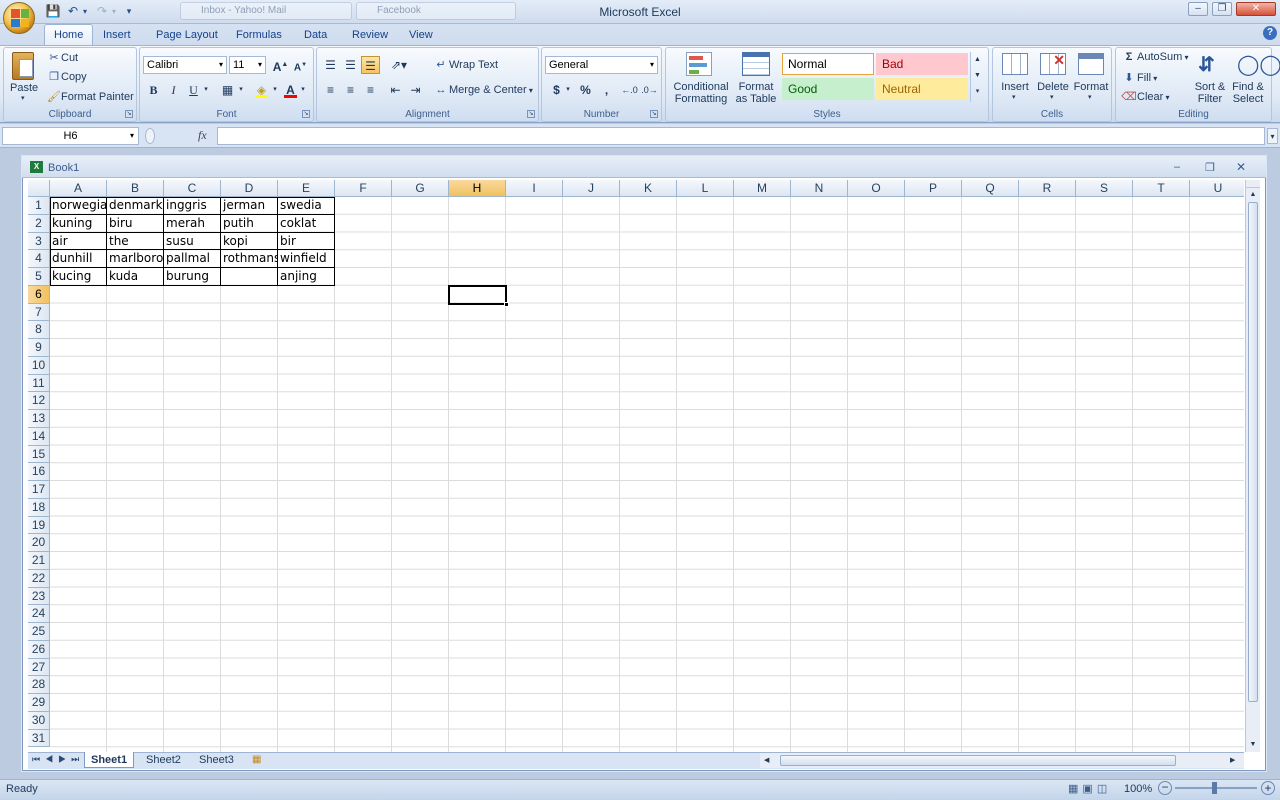  Describe the element at coordinates (1104, 789) in the screenshot. I see `page-break-view-icon: ◫` at that location.